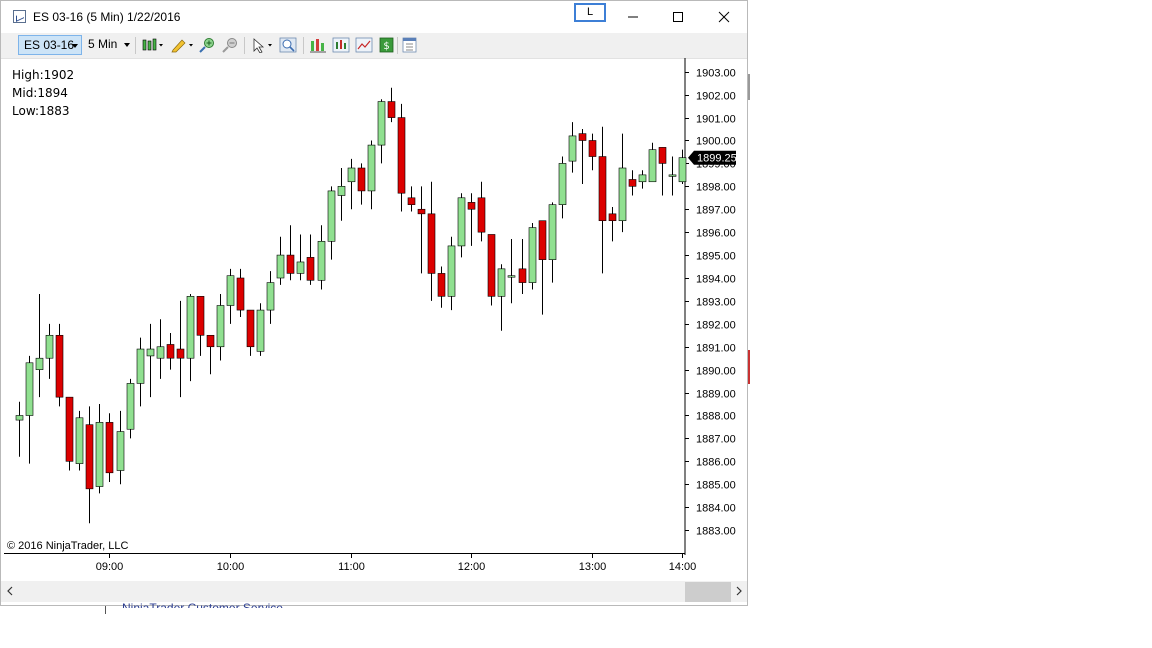  What do you see at coordinates (263, 45) in the screenshot?
I see `cursor-pointer-icon` at bounding box center [263, 45].